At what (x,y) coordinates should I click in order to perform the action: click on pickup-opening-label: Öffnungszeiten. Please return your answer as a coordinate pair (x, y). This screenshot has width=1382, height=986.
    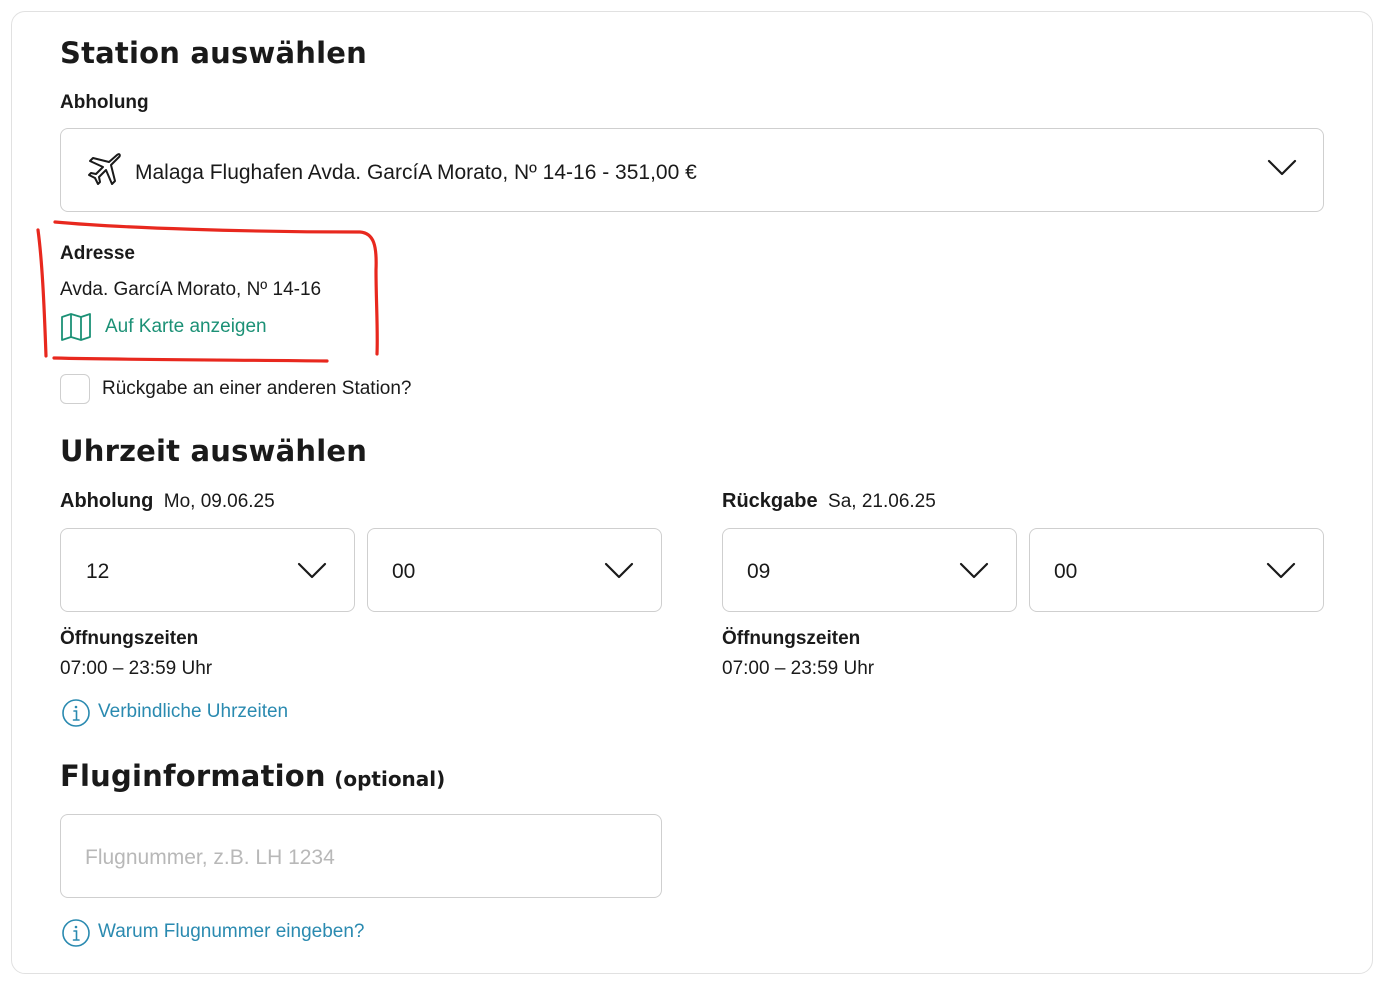
    Looking at the image, I should click on (129, 638).